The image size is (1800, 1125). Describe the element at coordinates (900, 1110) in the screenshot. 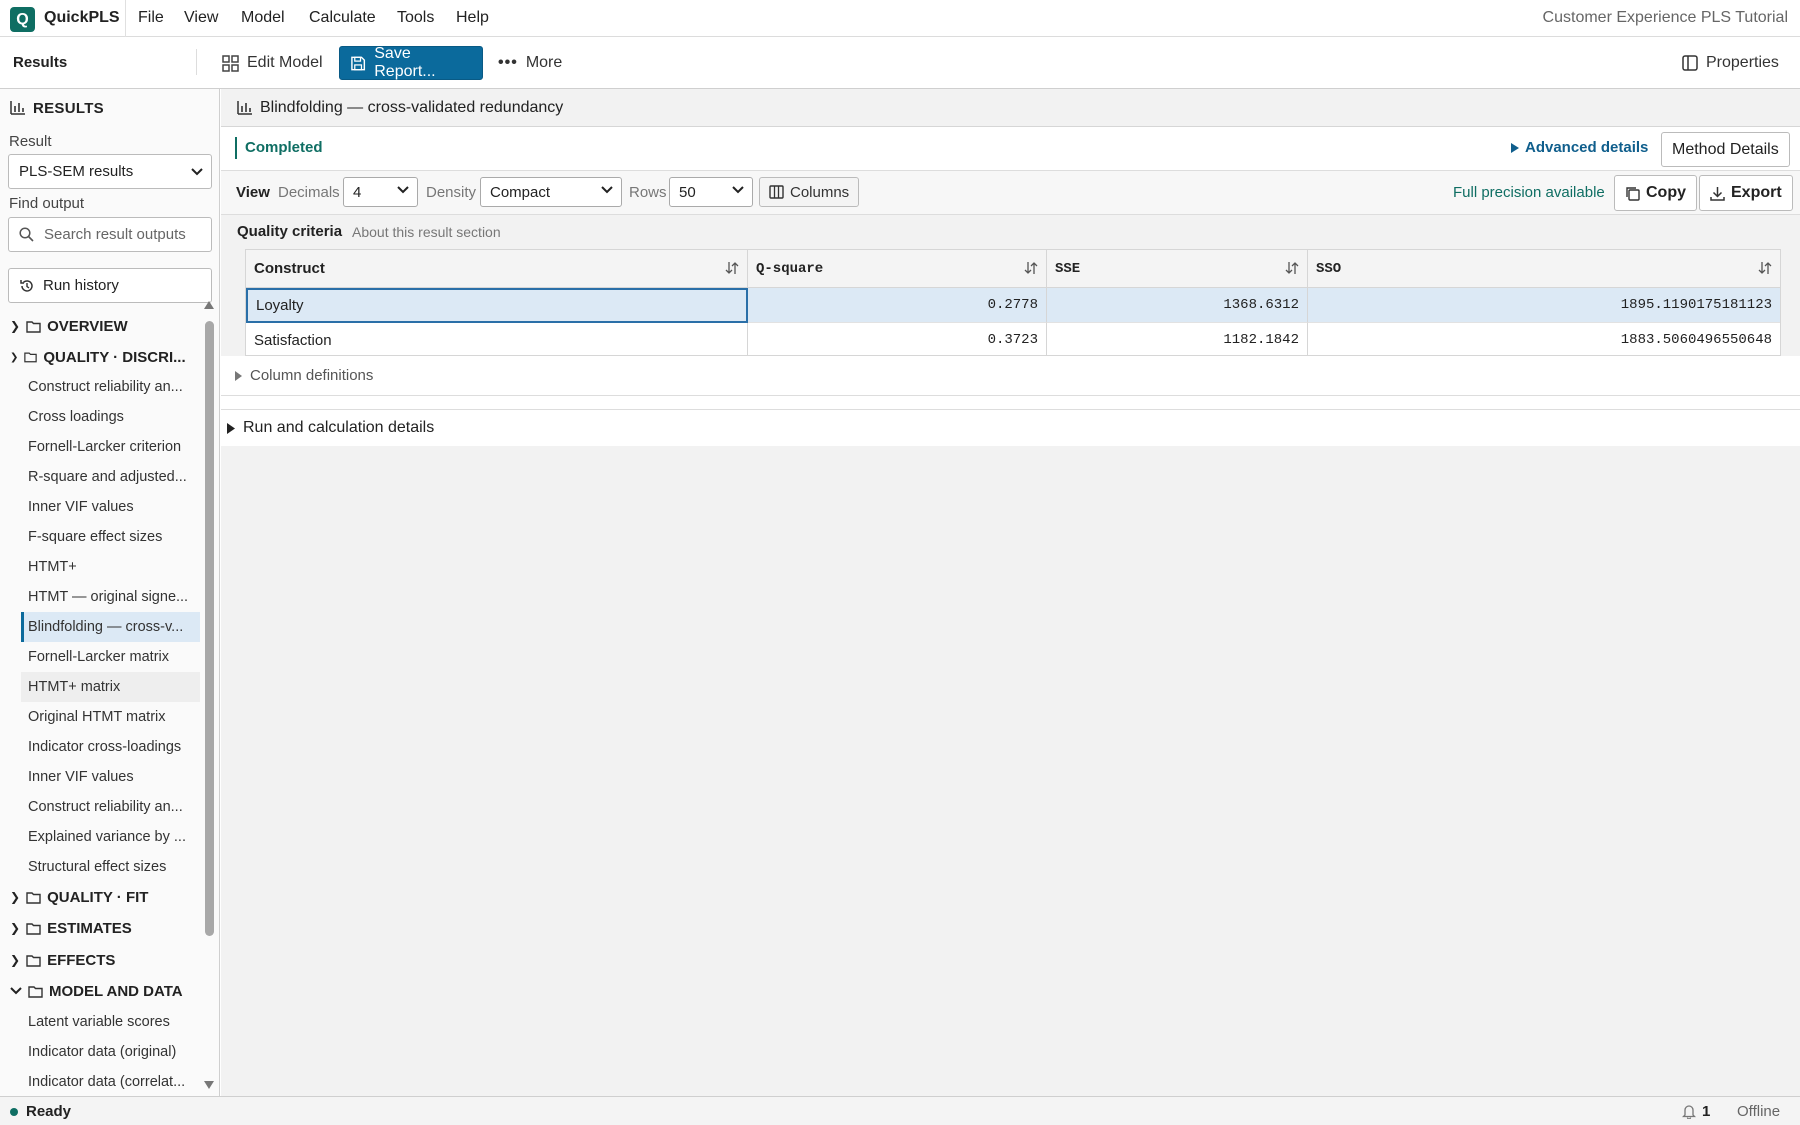

I see `status-bar: Ready 1 Offline` at that location.